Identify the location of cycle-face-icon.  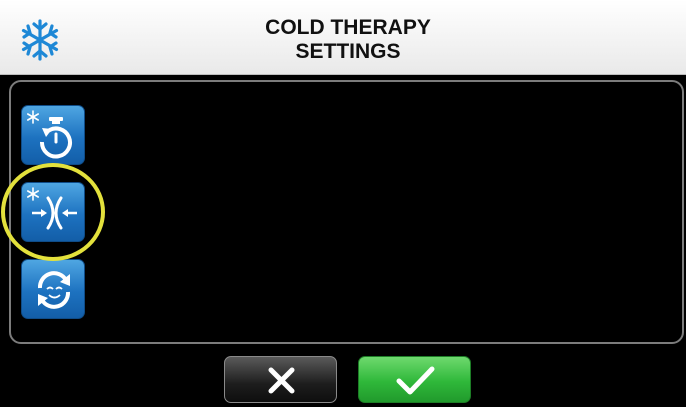
(54, 290).